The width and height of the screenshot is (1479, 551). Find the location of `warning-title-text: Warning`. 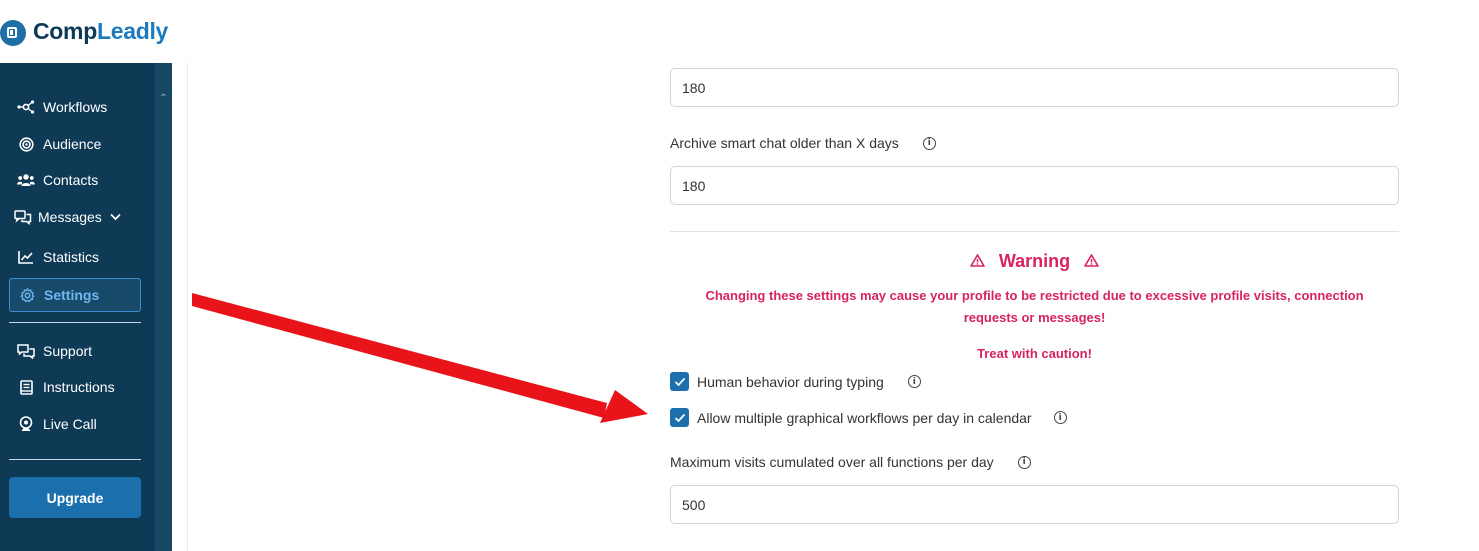

warning-title-text: Warning is located at coordinates (1034, 261).